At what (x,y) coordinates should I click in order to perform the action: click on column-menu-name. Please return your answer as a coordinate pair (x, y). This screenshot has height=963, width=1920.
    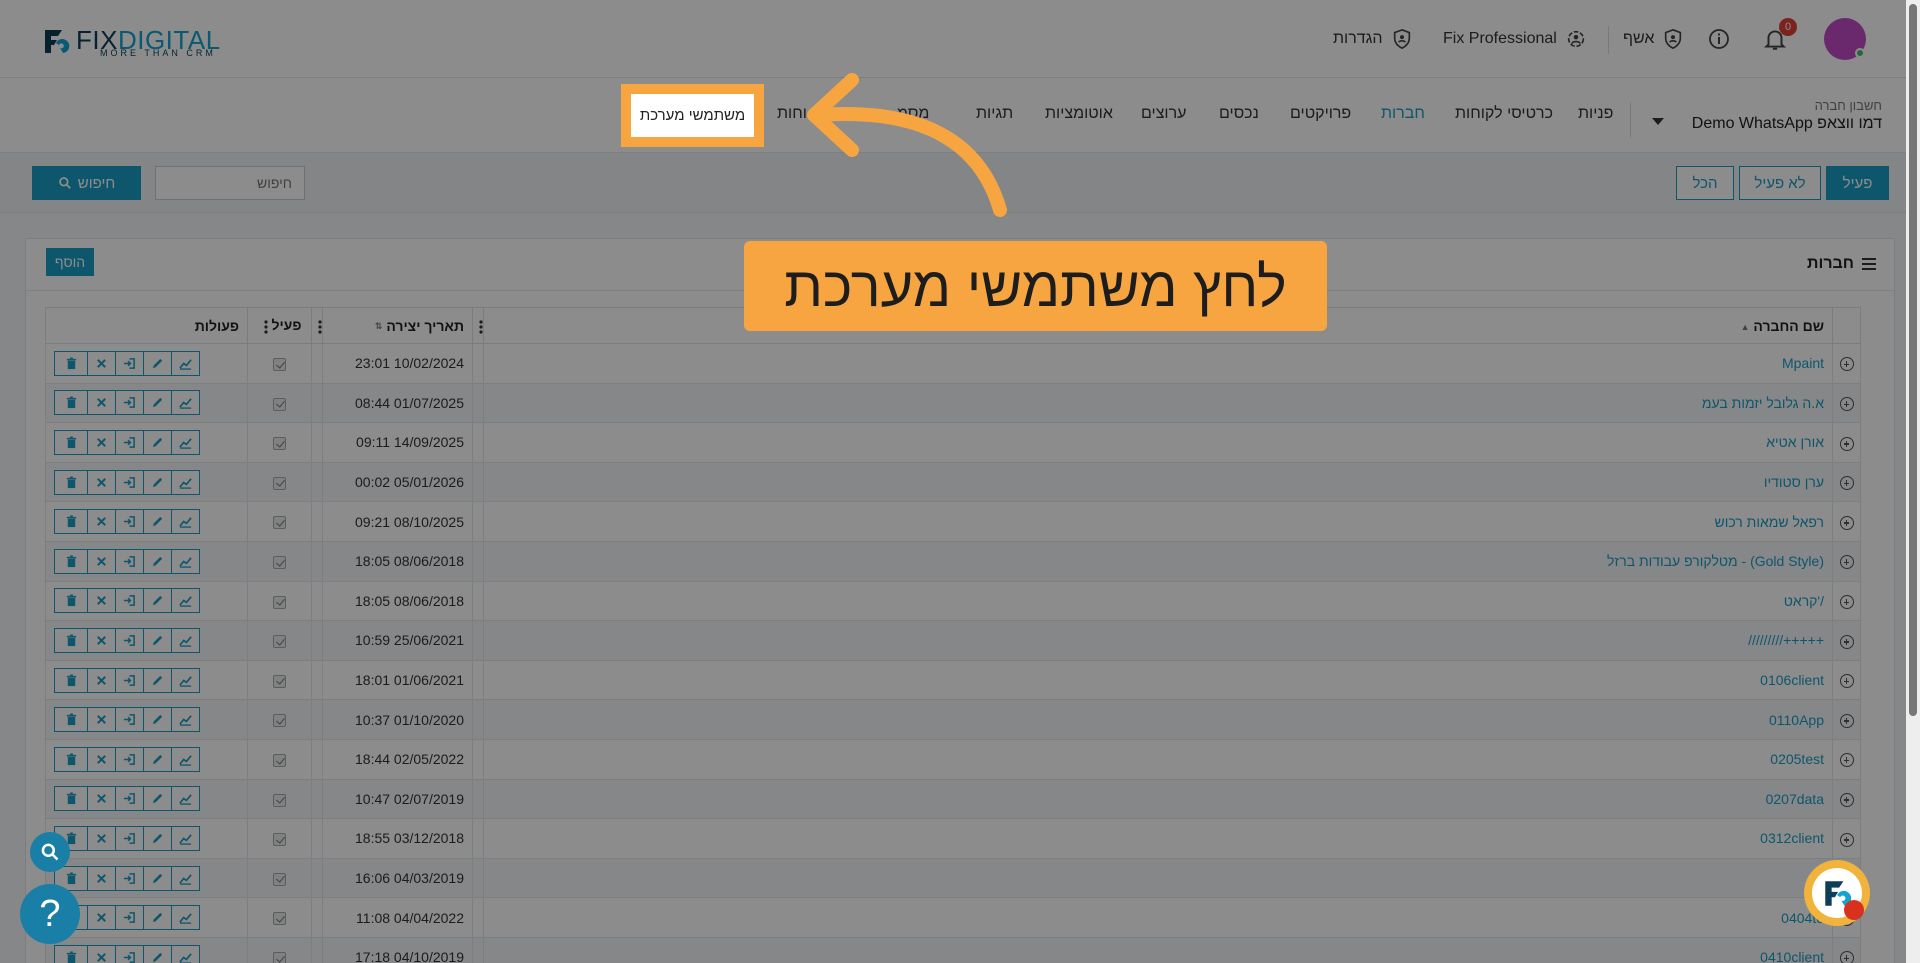
    Looking at the image, I should click on (478, 325).